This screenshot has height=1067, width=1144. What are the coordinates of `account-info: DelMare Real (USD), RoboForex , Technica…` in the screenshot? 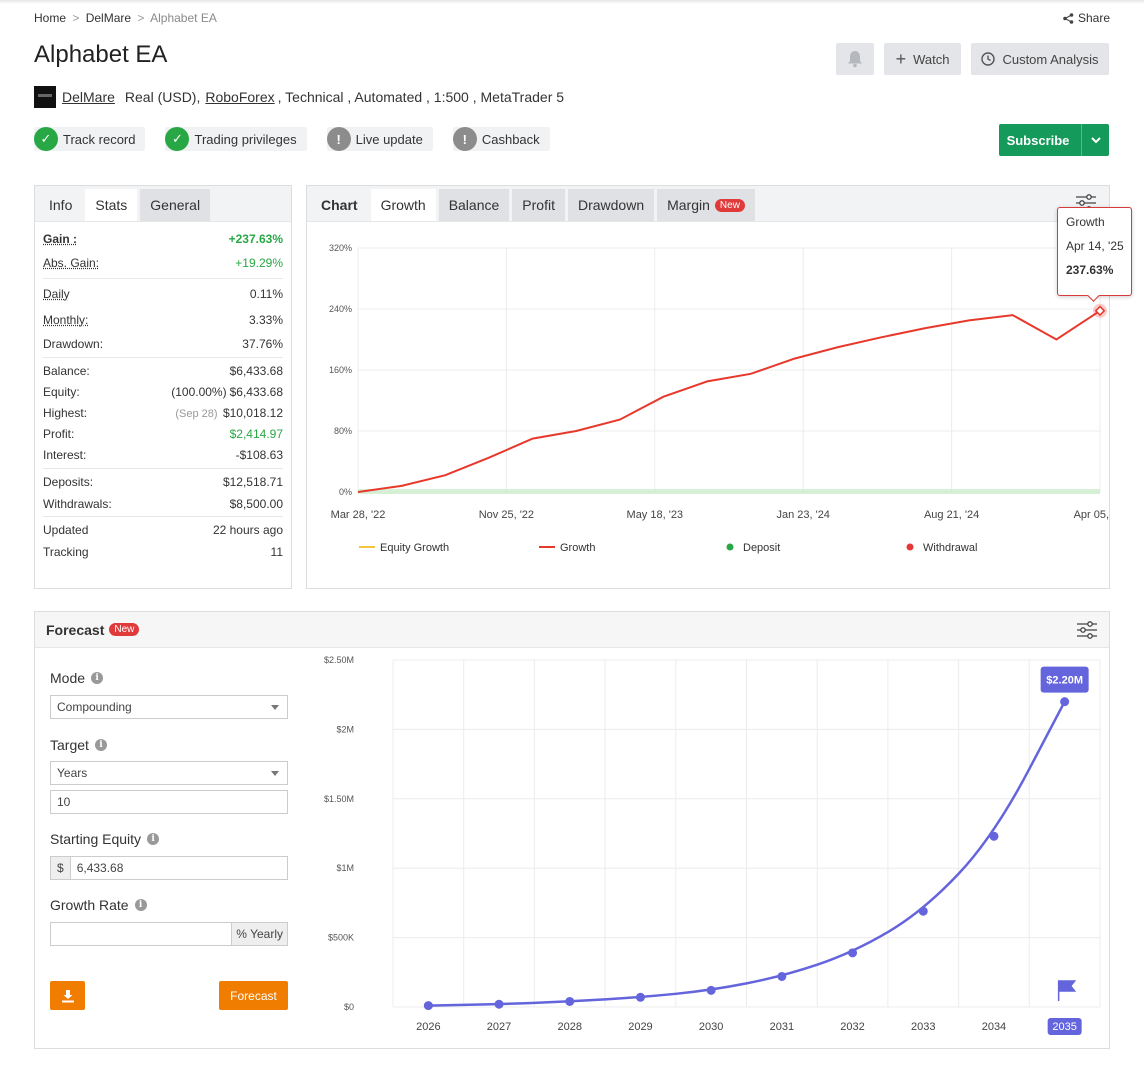 It's located at (299, 97).